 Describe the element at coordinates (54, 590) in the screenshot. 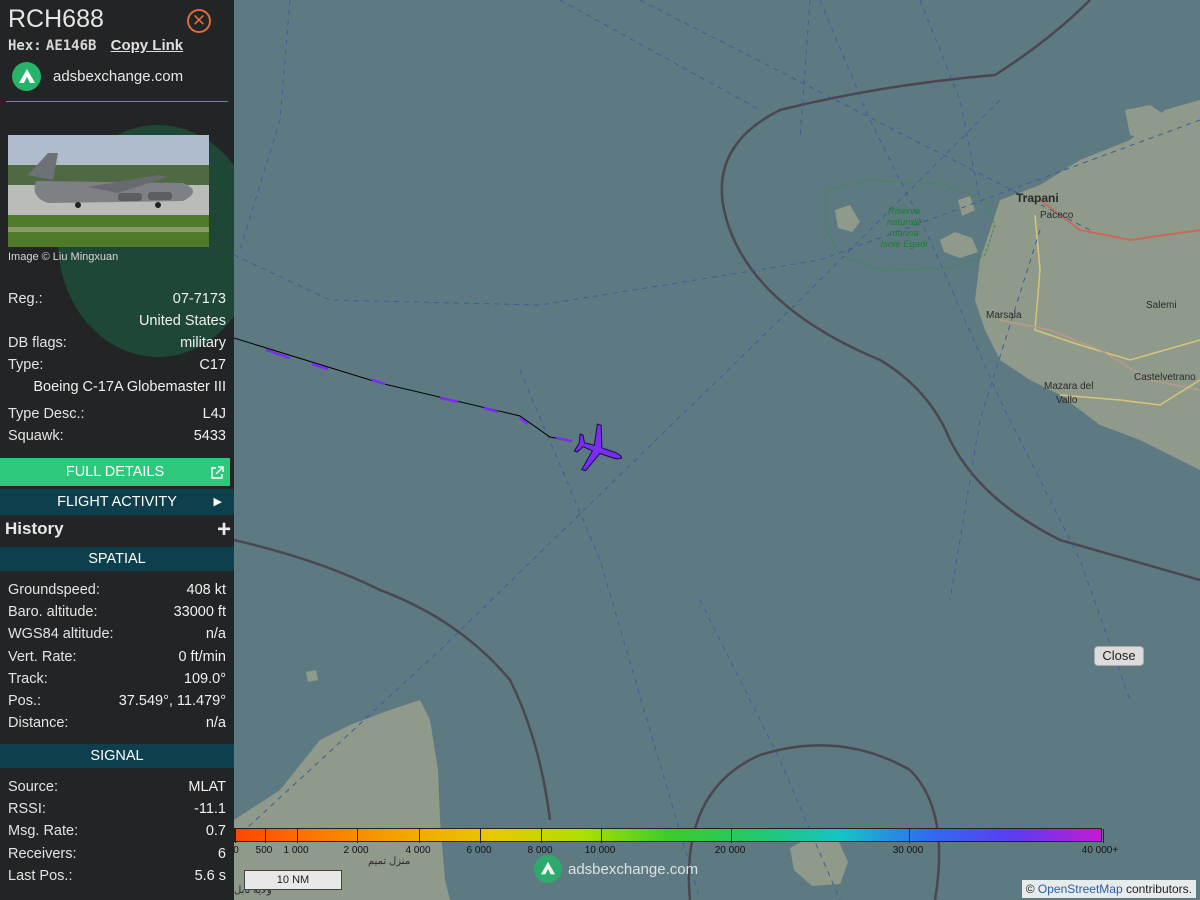

I see `spatial-label: Groundspeed:` at that location.